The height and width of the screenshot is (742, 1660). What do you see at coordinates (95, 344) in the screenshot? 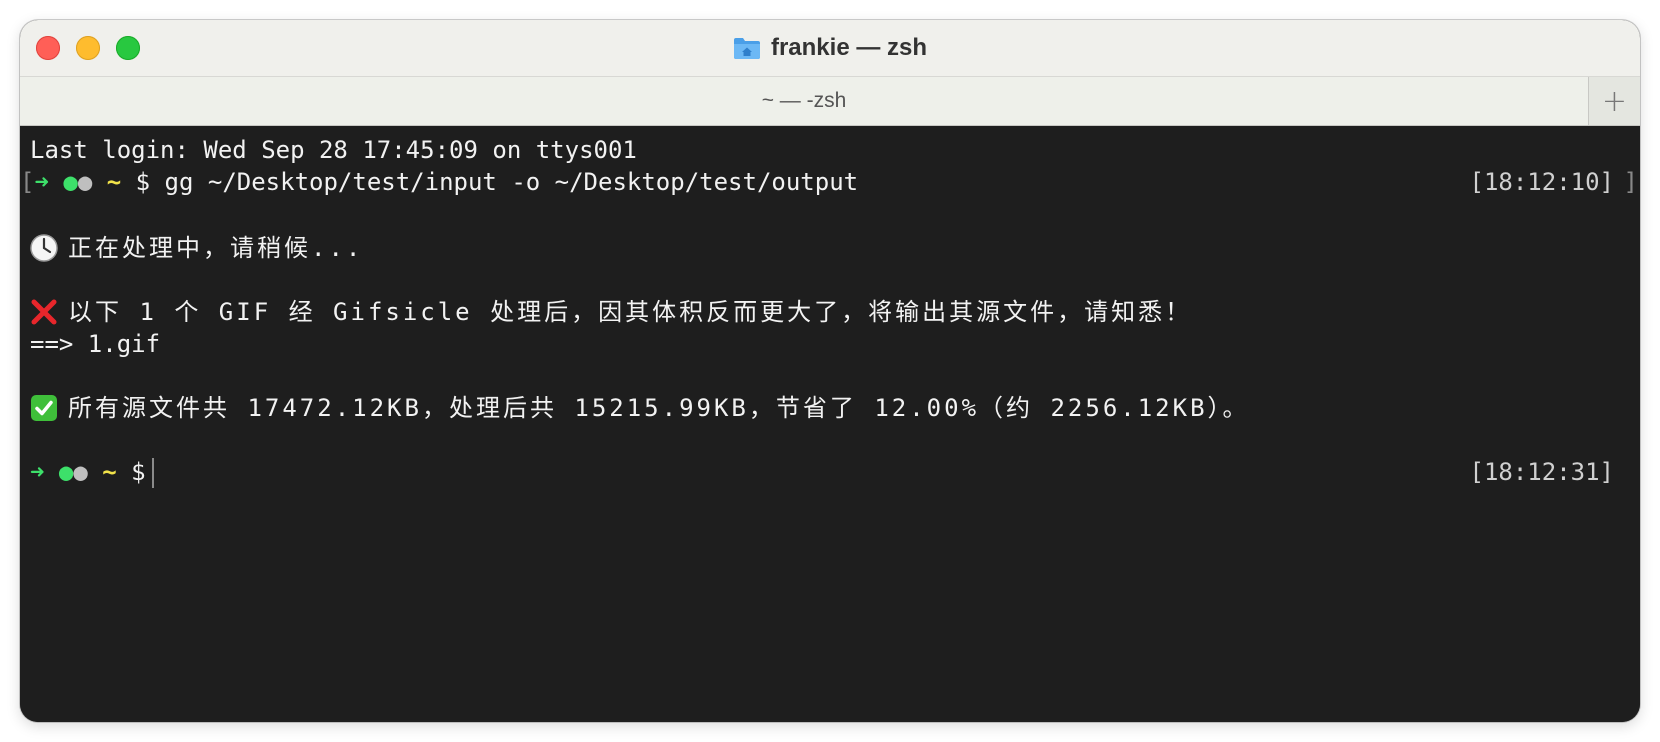
I see `warning-file-line: ==> 1.gif` at bounding box center [95, 344].